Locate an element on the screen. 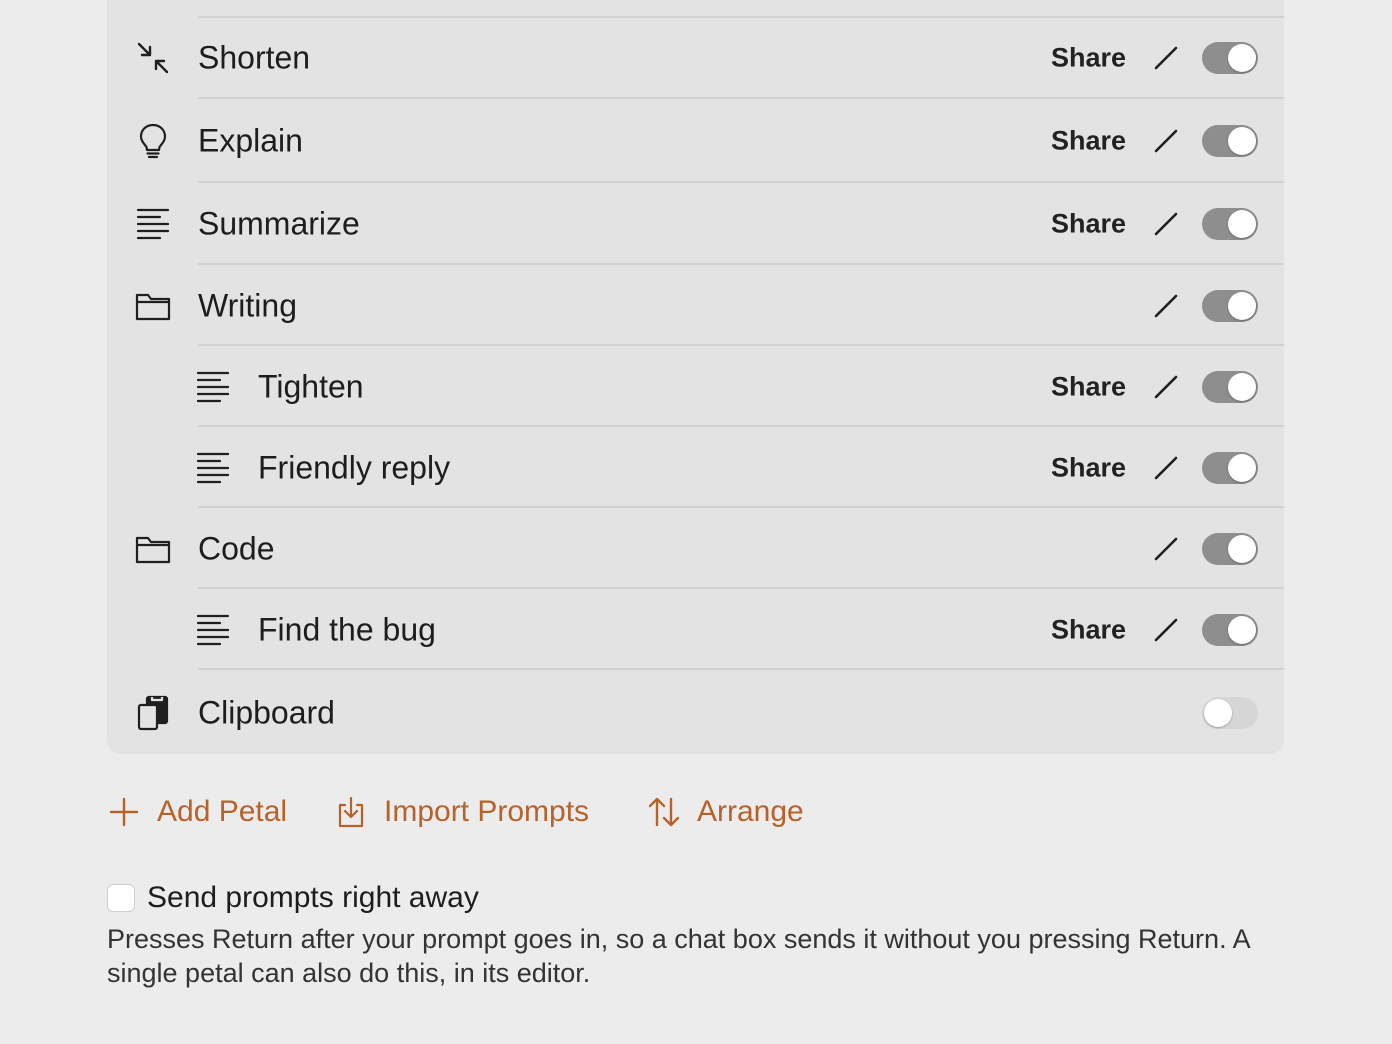 The image size is (1392, 1044). send-prompts-label: Send prompts right away is located at coordinates (313, 897).